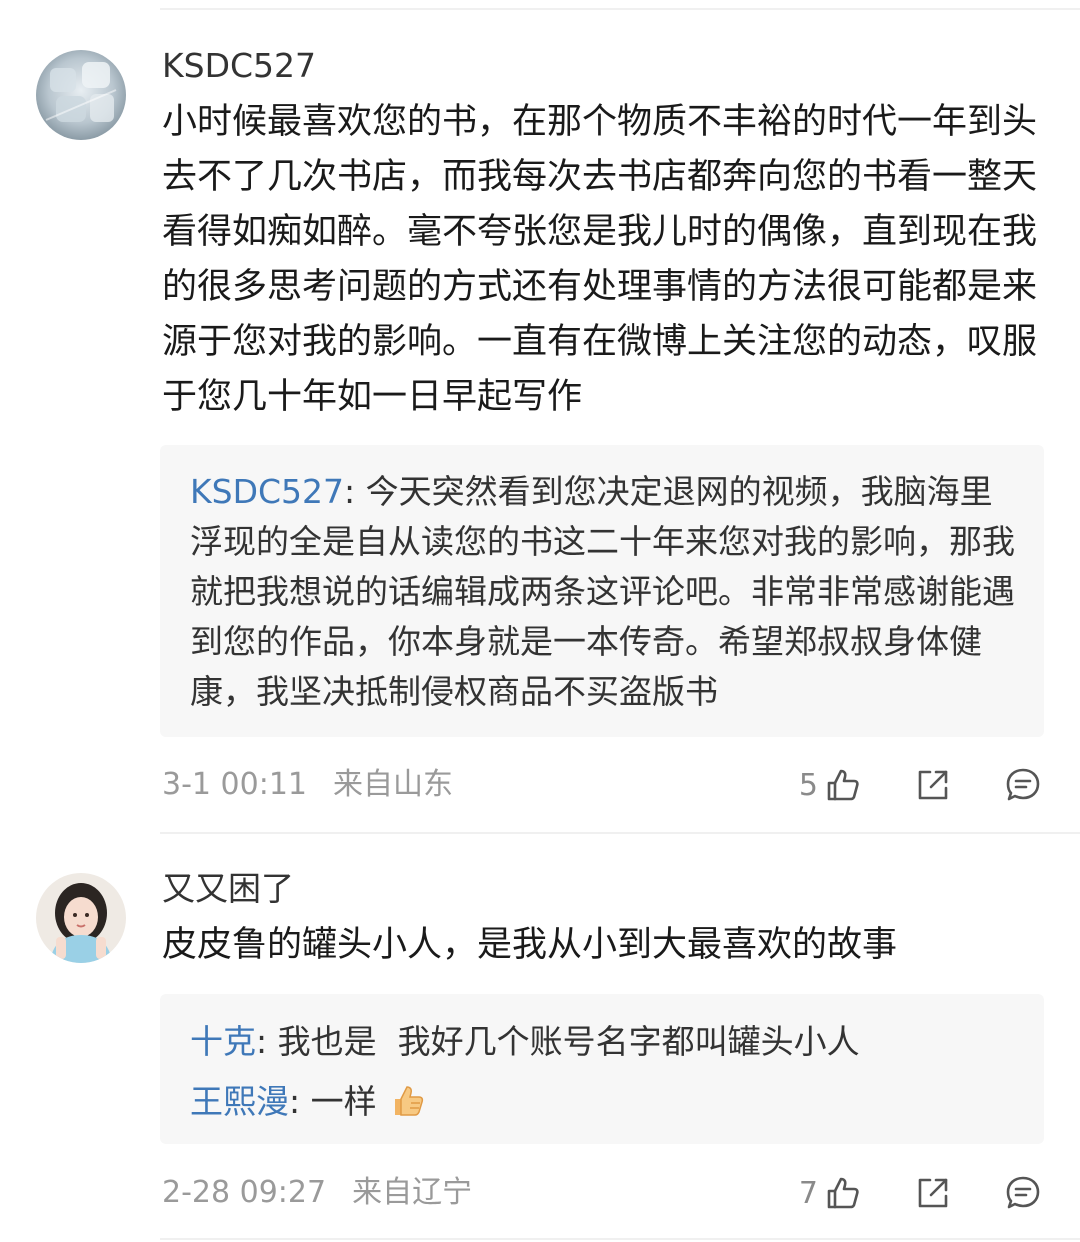  I want to click on comment-time: 2-28 09:27, so click(244, 1192).